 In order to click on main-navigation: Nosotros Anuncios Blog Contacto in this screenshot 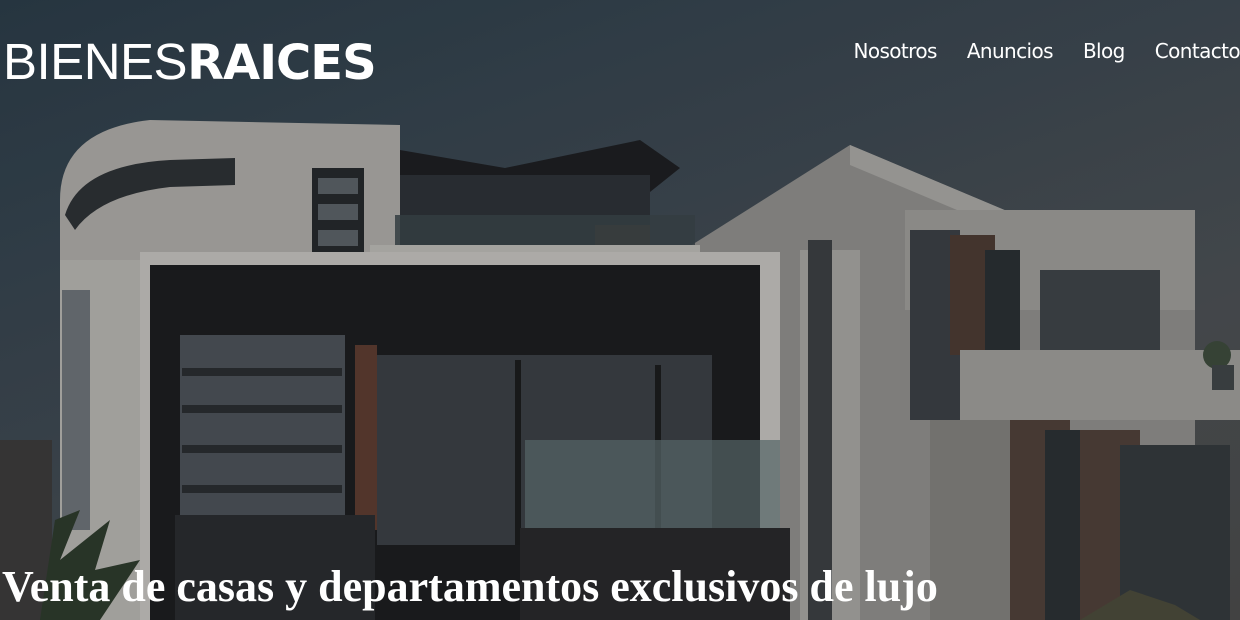, I will do `click(1046, 51)`.